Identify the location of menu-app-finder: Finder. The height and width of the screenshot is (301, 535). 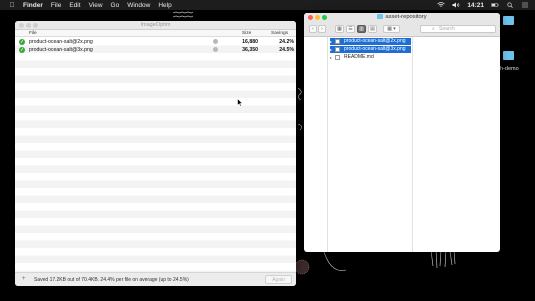
(33, 5).